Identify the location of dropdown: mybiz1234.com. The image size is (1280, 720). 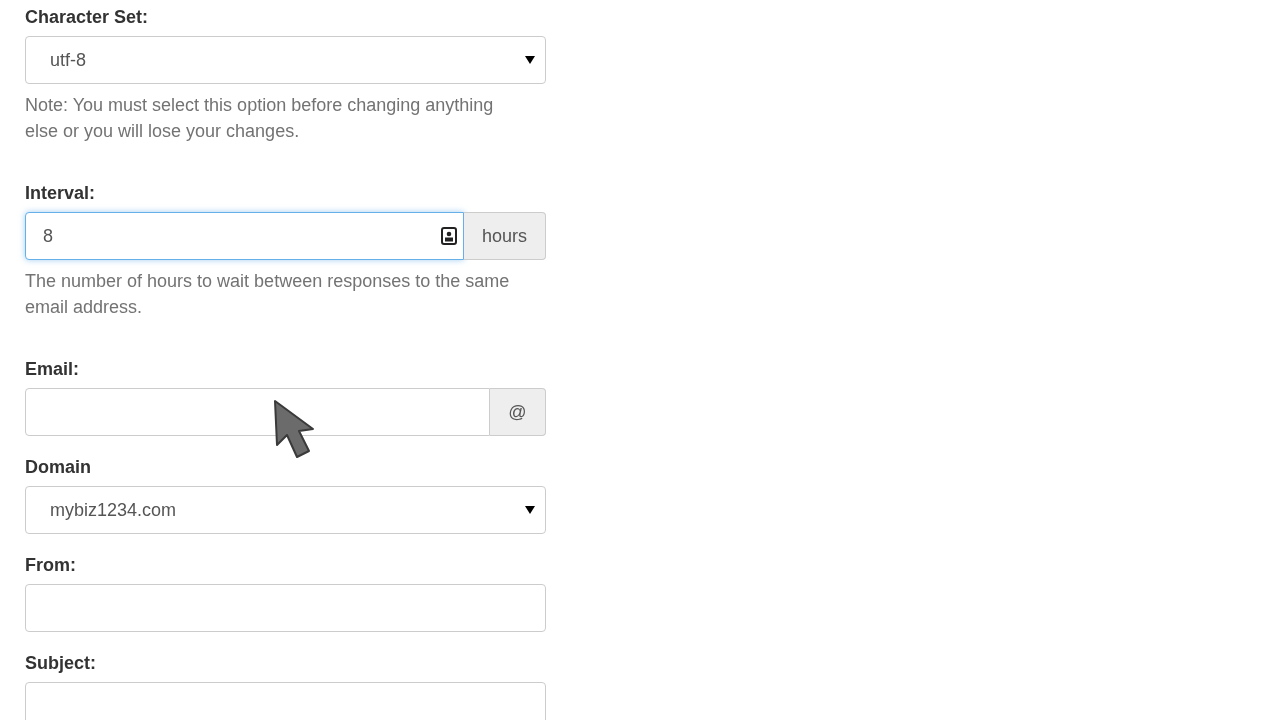
(285, 510).